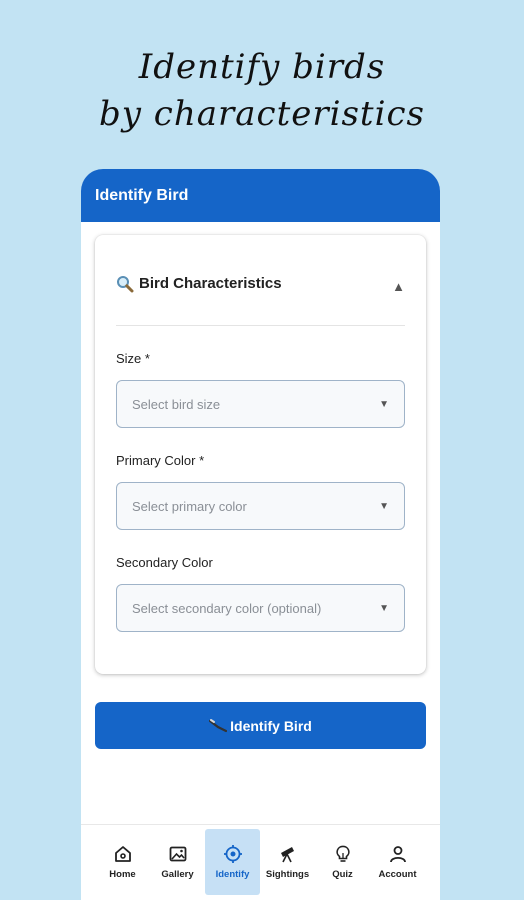  I want to click on divider, so click(260, 325).